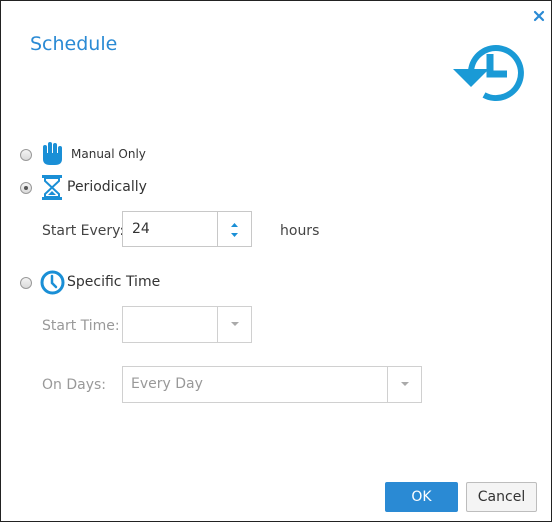 This screenshot has height=522, width=552. Describe the element at coordinates (234, 225) in the screenshot. I see `increment-arrow-icon` at that location.